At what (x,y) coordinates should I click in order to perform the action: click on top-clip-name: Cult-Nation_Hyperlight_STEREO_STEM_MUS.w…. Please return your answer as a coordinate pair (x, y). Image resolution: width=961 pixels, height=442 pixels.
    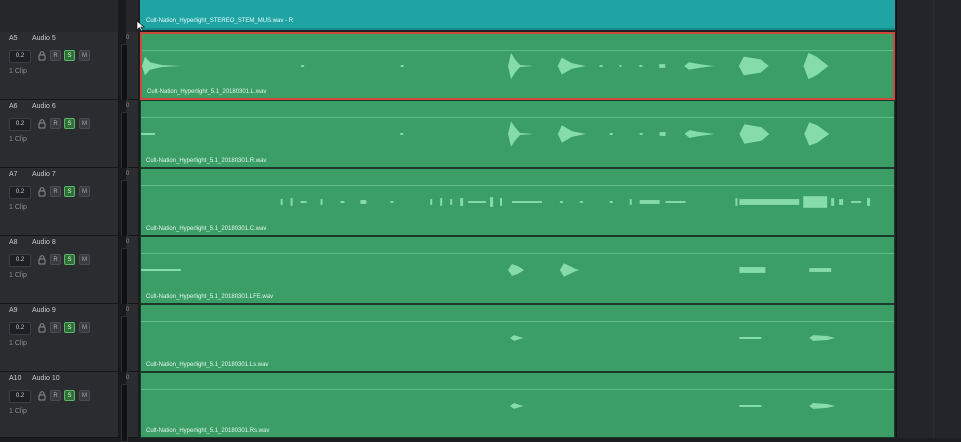
    Looking at the image, I should click on (220, 21).